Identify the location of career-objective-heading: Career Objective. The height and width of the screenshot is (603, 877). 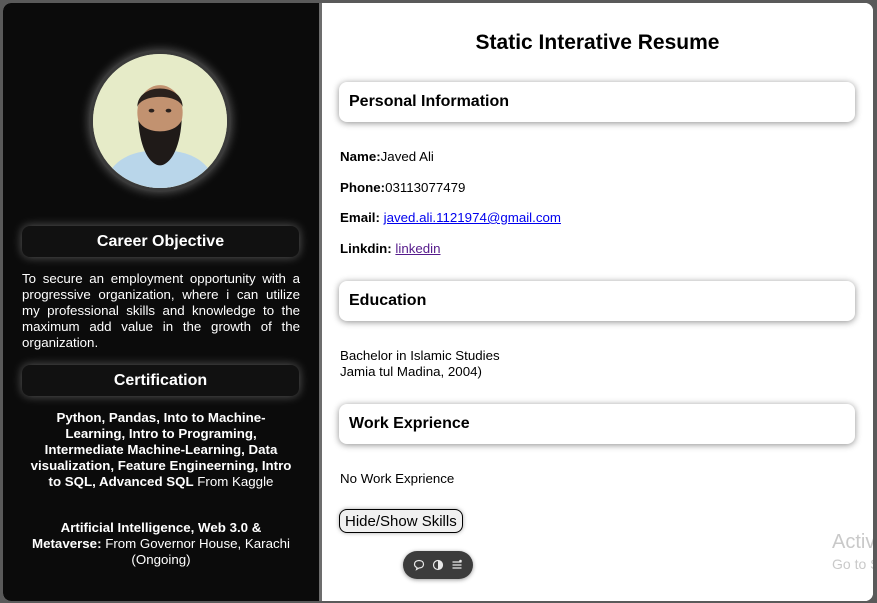
(160, 241).